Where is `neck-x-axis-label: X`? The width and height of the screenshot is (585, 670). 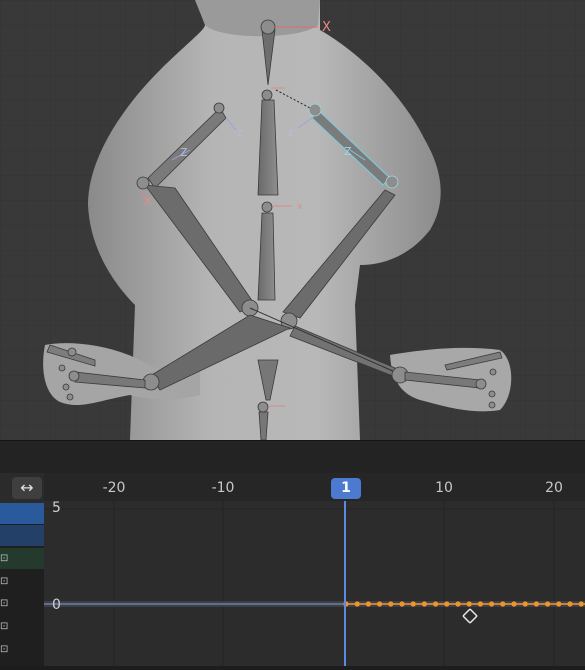
neck-x-axis-label: X is located at coordinates (326, 27).